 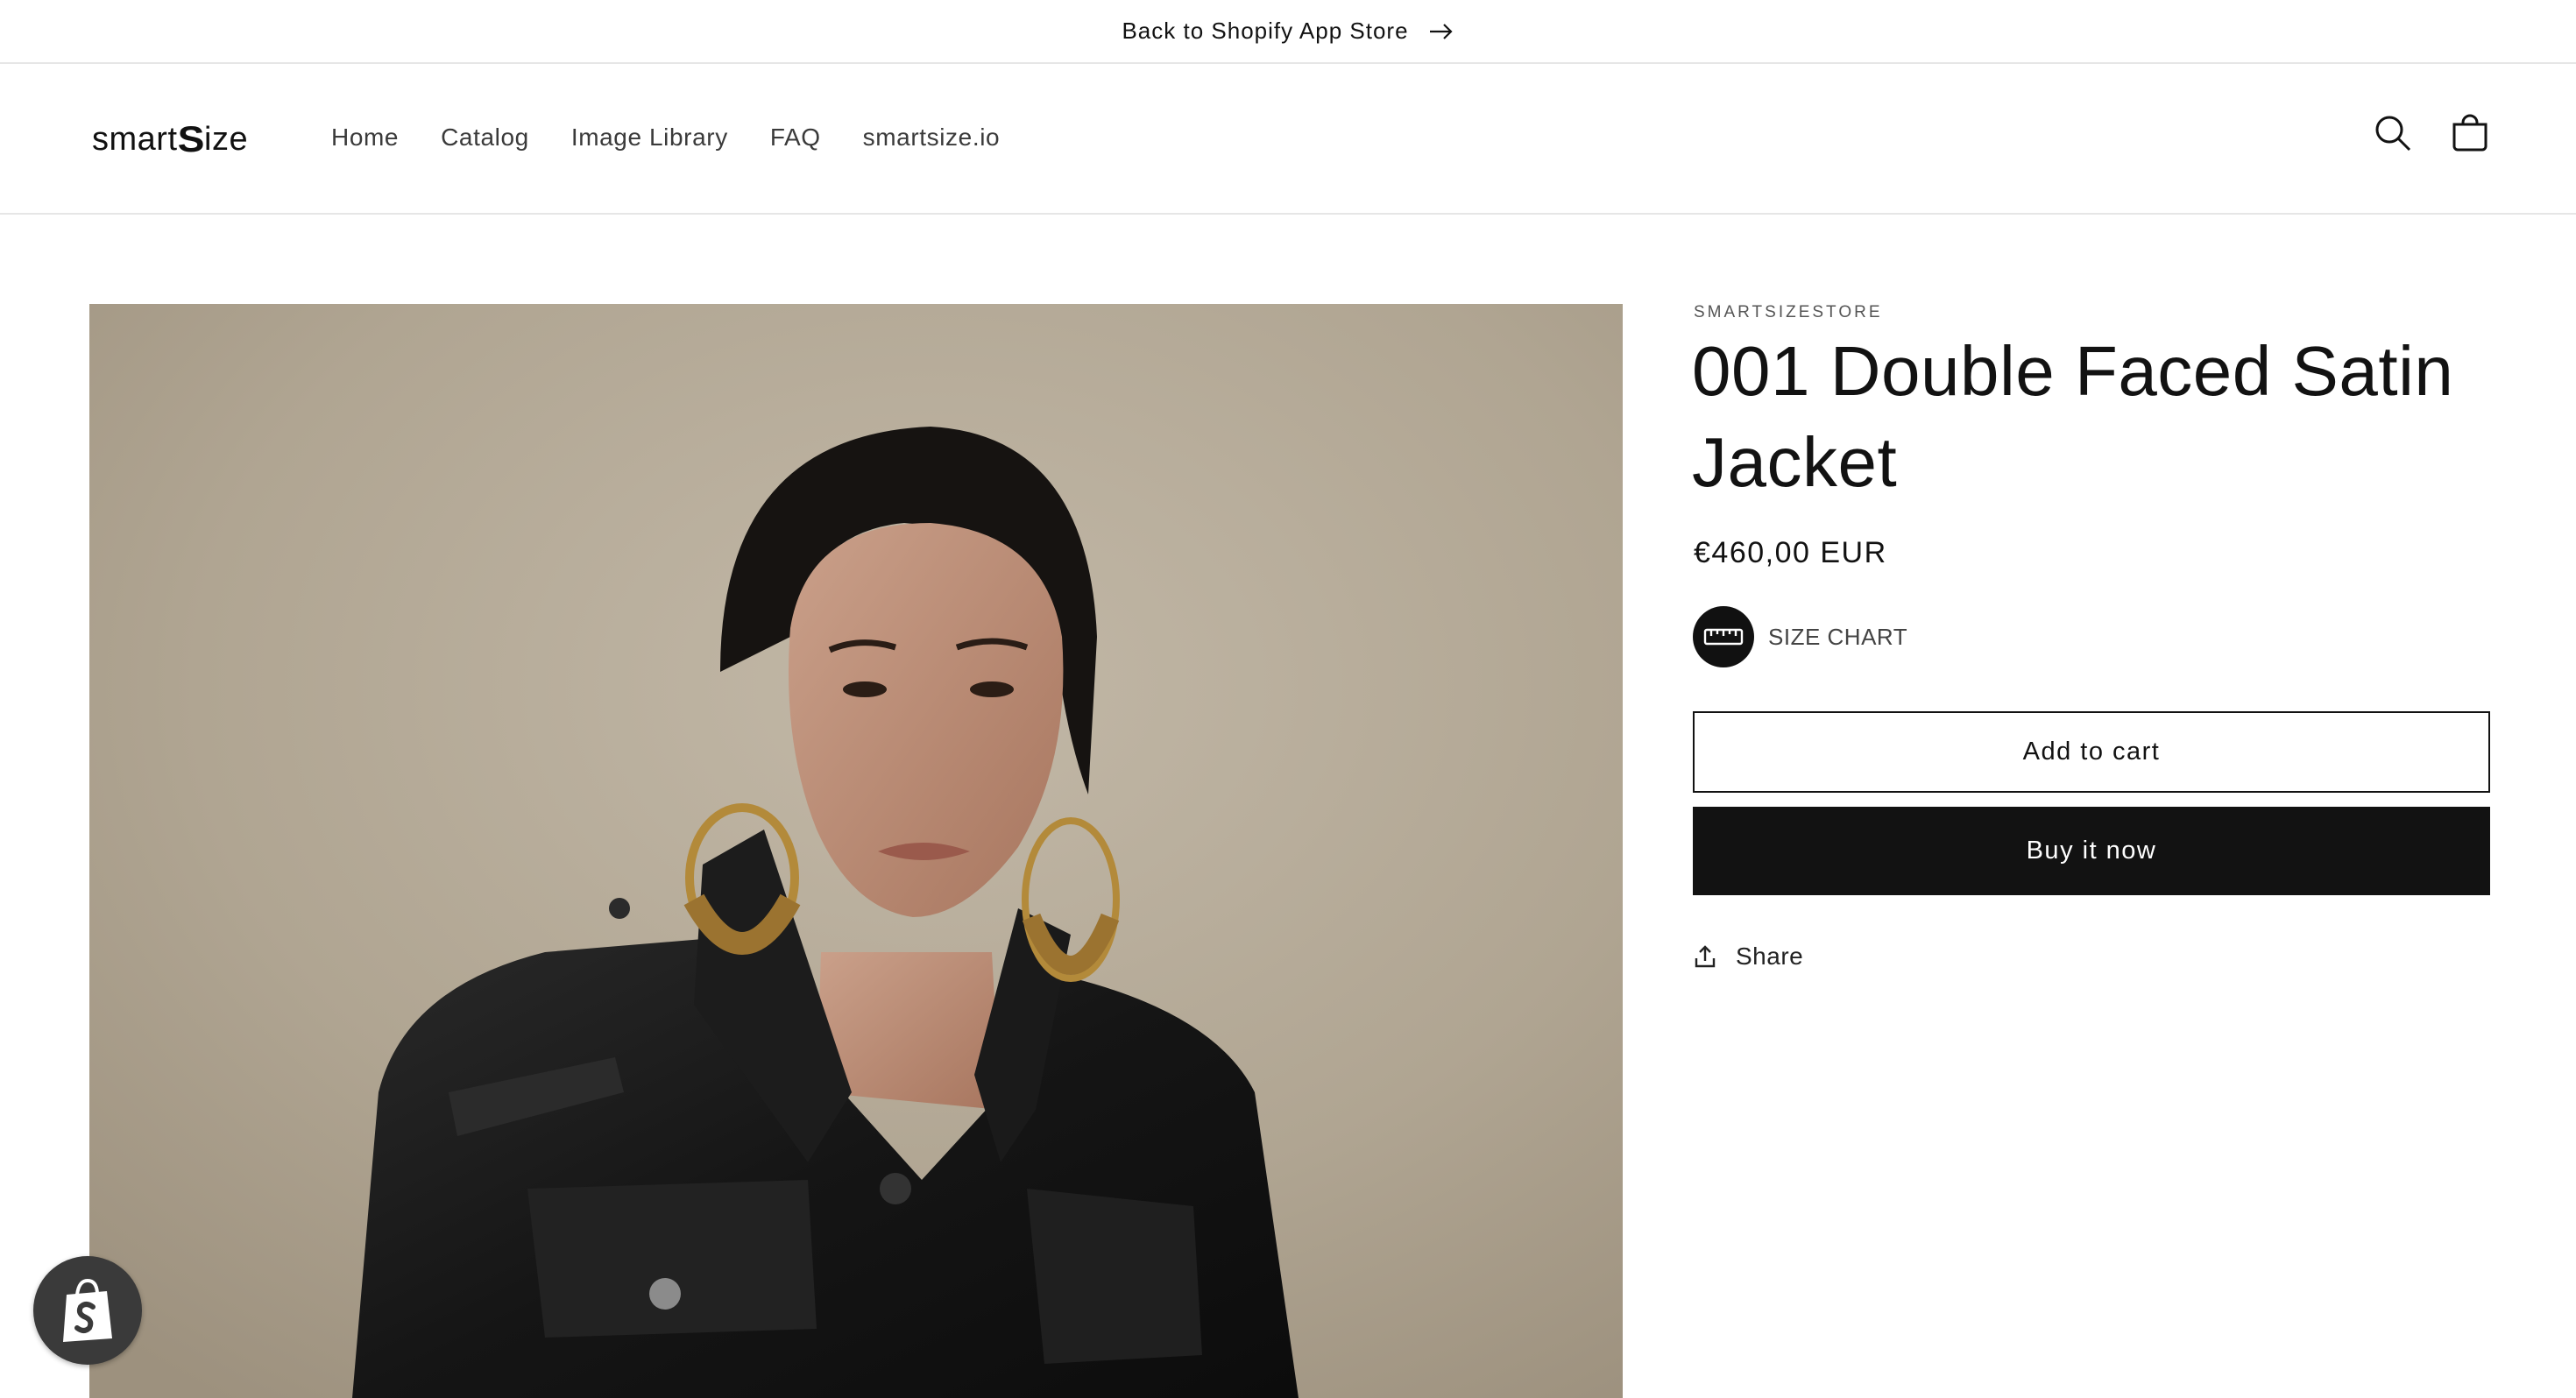 I want to click on nav-catalog: Catalog, so click(x=485, y=138).